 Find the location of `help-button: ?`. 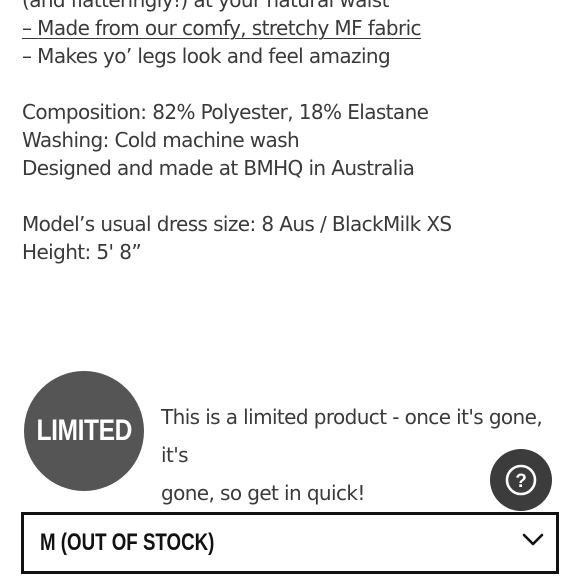

help-button: ? is located at coordinates (521, 480).